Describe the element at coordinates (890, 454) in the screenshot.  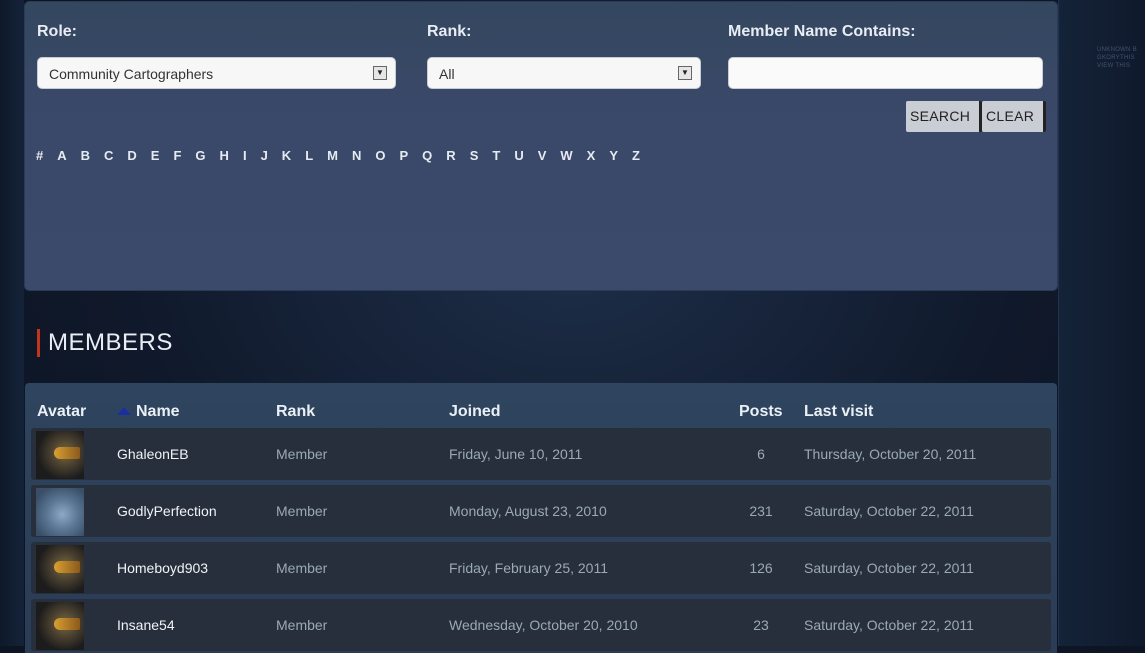
I see `member-last-visit: Thursday, October 20, 2011` at that location.